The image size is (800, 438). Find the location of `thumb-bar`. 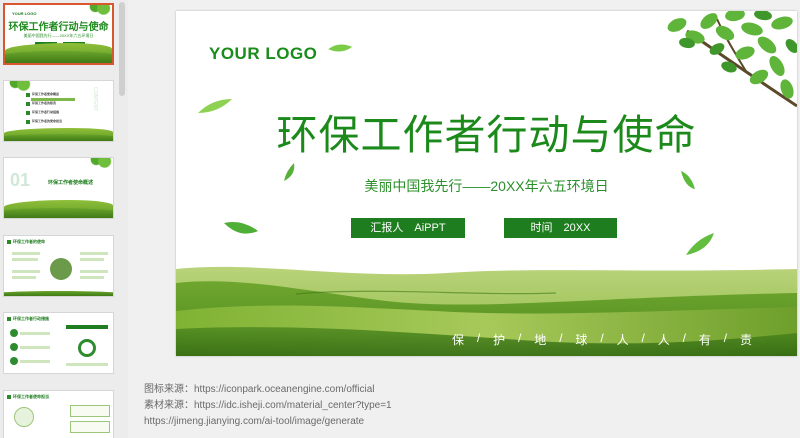

thumb-bar is located at coordinates (87, 327).